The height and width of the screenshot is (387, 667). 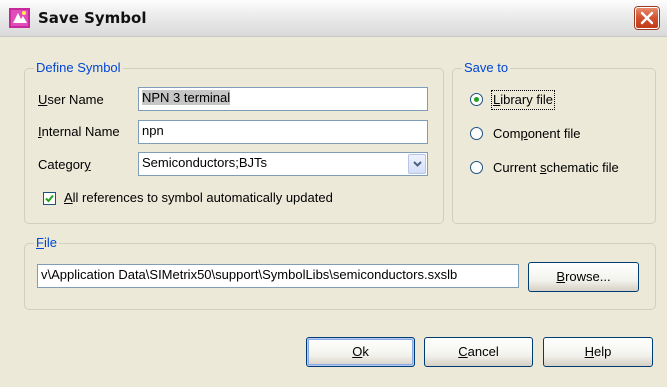 What do you see at coordinates (283, 99) in the screenshot?
I see `user-name-field: NPN 3 terminal` at bounding box center [283, 99].